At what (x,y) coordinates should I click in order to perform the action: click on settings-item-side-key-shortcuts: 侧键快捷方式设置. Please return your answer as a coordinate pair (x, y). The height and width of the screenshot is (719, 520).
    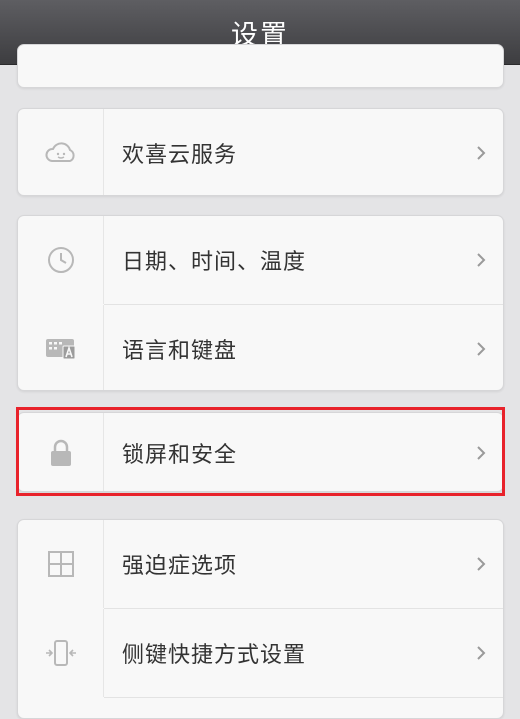
    Looking at the image, I should click on (260, 653).